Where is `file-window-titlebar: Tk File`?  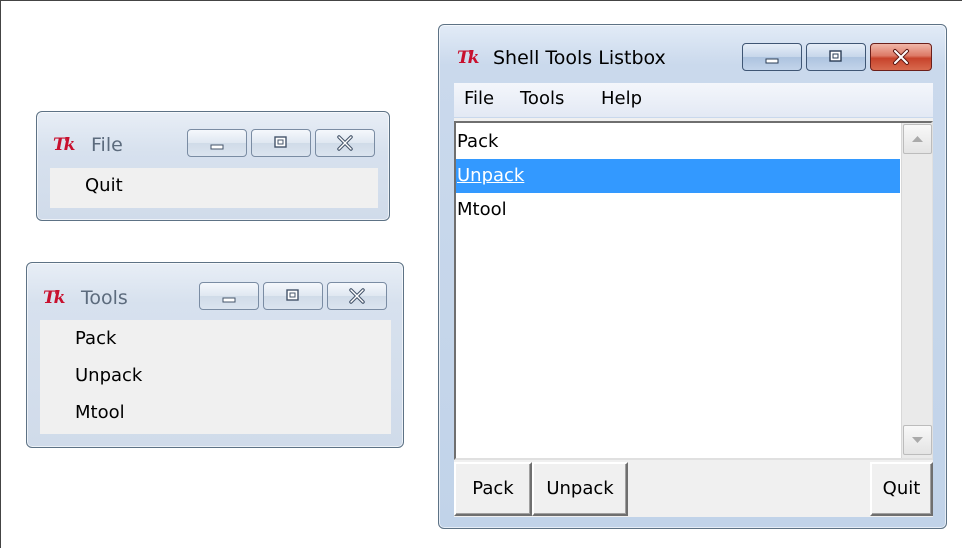
file-window-titlebar: Tk File is located at coordinates (213, 137).